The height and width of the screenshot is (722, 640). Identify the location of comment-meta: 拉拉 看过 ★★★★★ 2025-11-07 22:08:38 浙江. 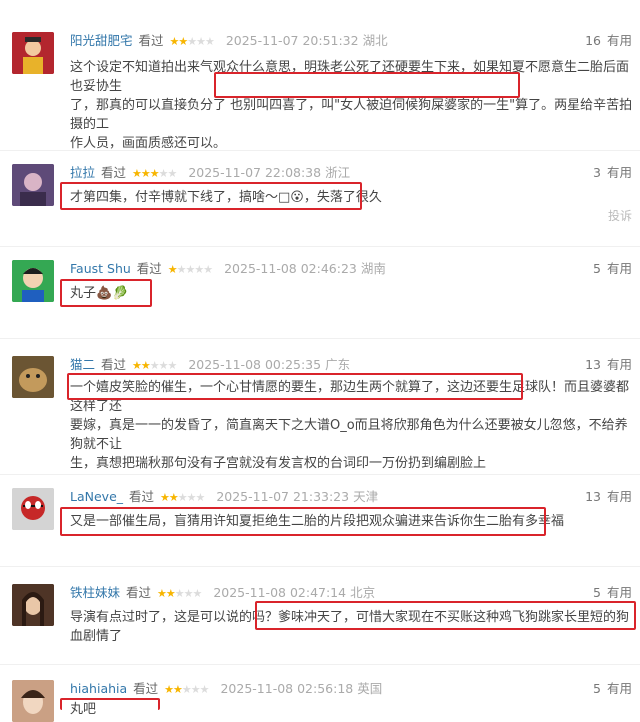
(210, 173).